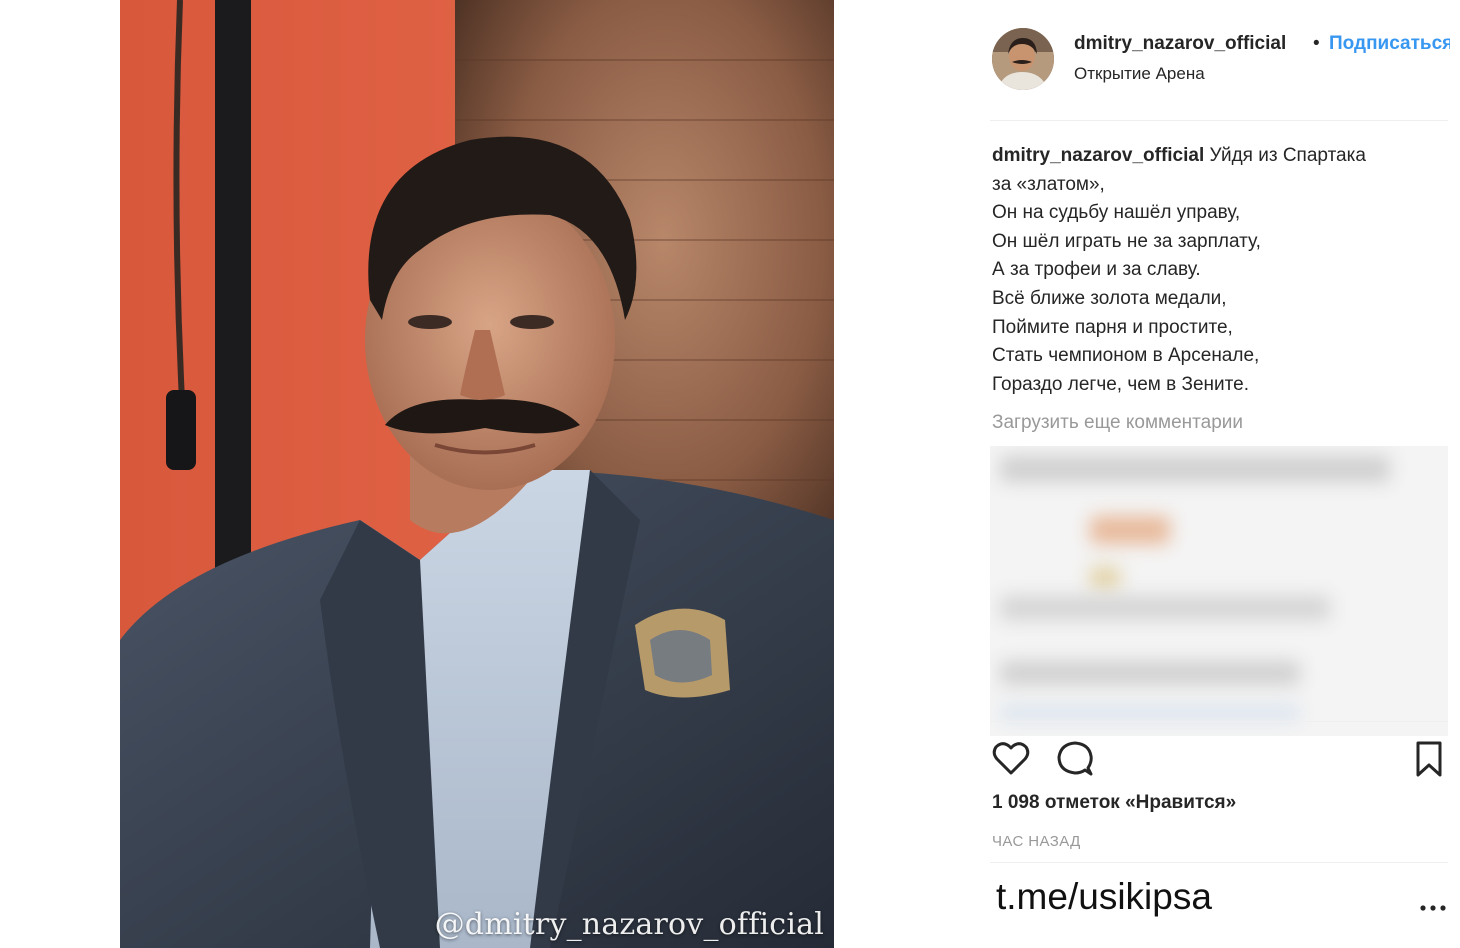 The width and height of the screenshot is (1460, 948). I want to click on caption-line: А за трофеи и за славу., so click(1096, 270).